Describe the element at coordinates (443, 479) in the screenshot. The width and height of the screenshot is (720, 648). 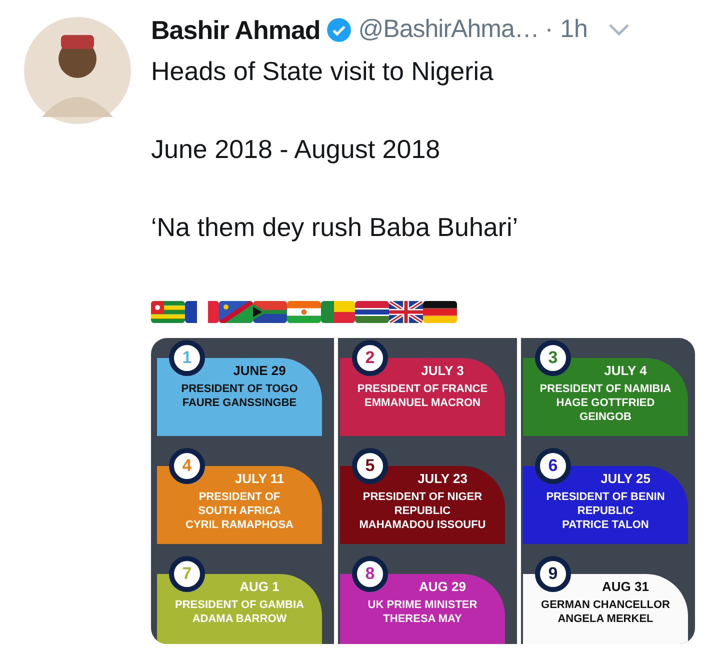
I see `event-date: JULY 23` at that location.